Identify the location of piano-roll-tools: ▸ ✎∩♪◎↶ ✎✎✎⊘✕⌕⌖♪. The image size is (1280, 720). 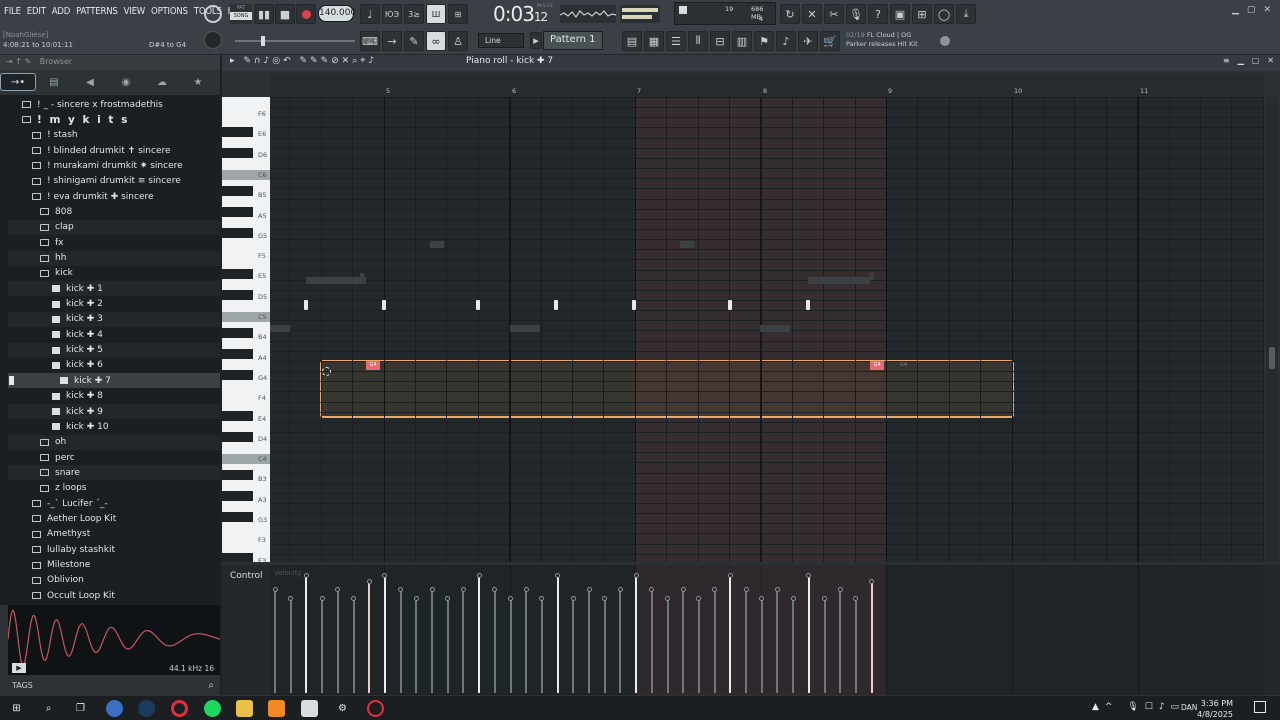
(303, 61).